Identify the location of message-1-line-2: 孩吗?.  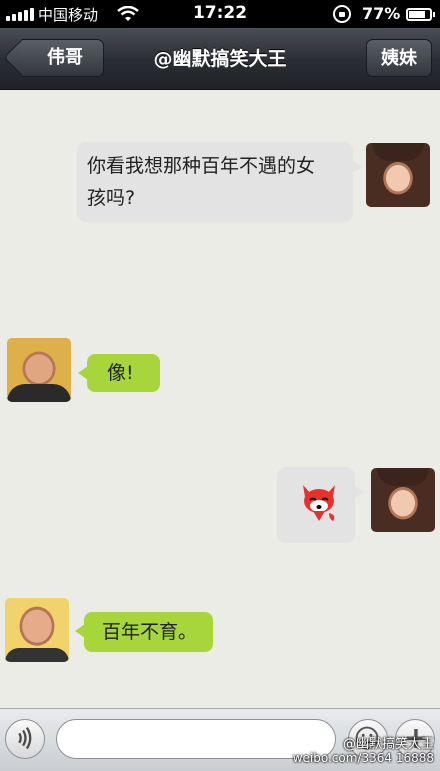
(111, 198).